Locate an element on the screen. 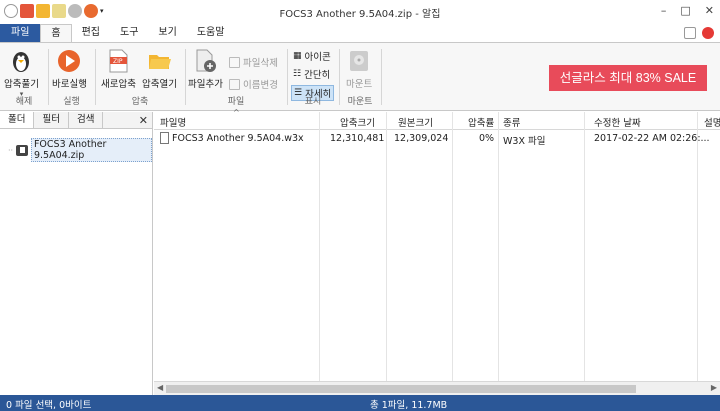  group-file: 파일추가 파일삭제 이름변경 파일 is located at coordinates (236, 77).